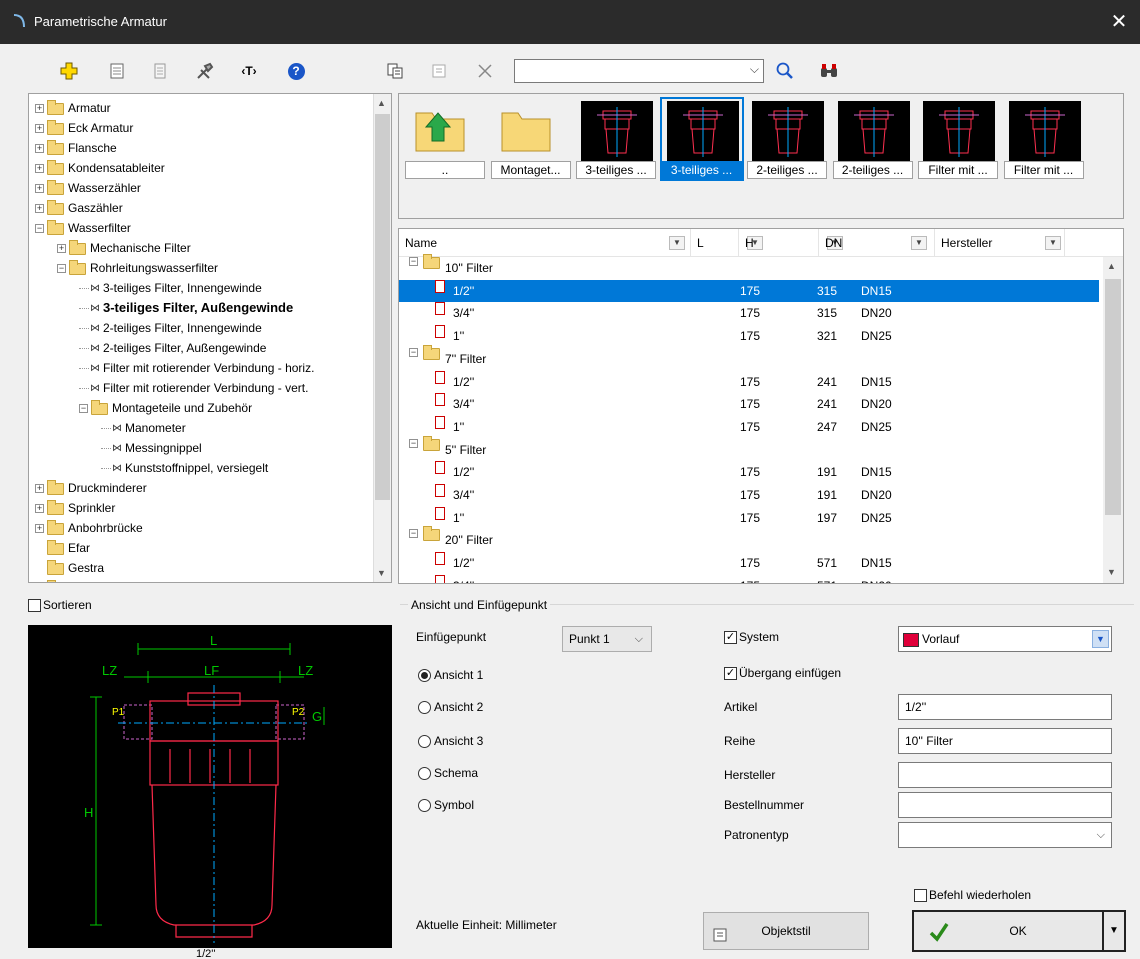  What do you see at coordinates (782, 673) in the screenshot?
I see `transition-checkbox: ✓ Übergang einfügen` at bounding box center [782, 673].